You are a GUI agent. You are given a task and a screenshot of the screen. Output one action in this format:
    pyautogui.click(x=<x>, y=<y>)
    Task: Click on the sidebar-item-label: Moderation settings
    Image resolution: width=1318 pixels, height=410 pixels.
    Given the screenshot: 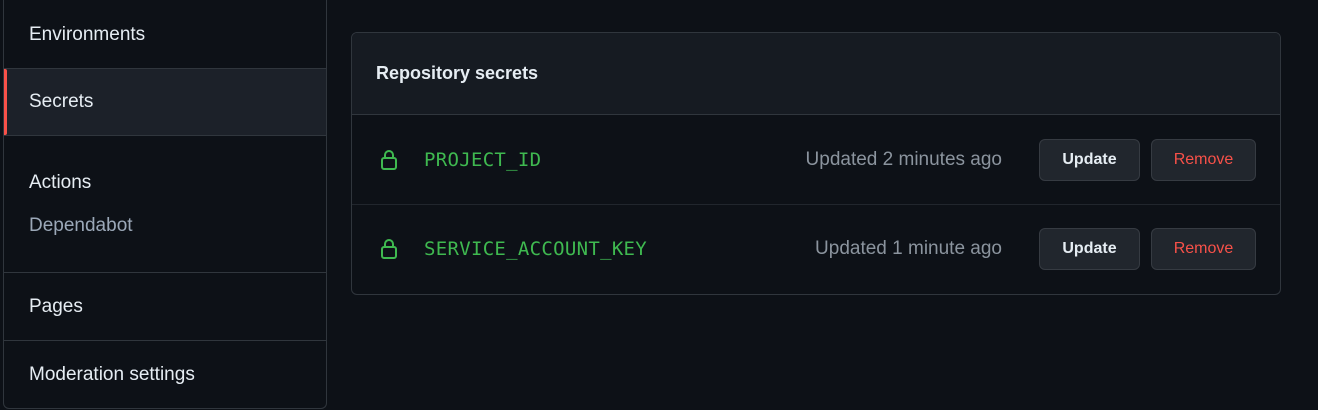 What is the action you would take?
    pyautogui.click(x=112, y=374)
    